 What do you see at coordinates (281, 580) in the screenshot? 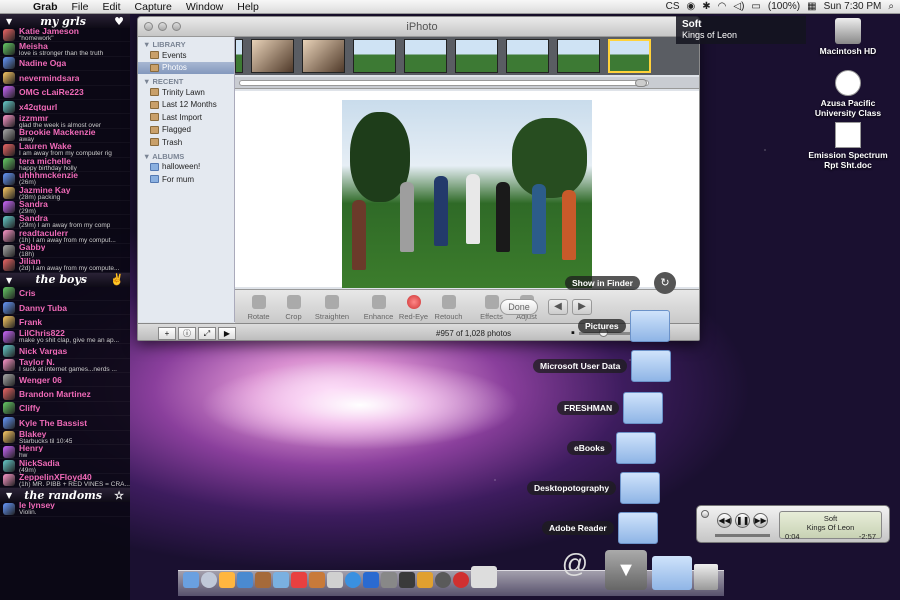
I see `preview-icon` at bounding box center [281, 580].